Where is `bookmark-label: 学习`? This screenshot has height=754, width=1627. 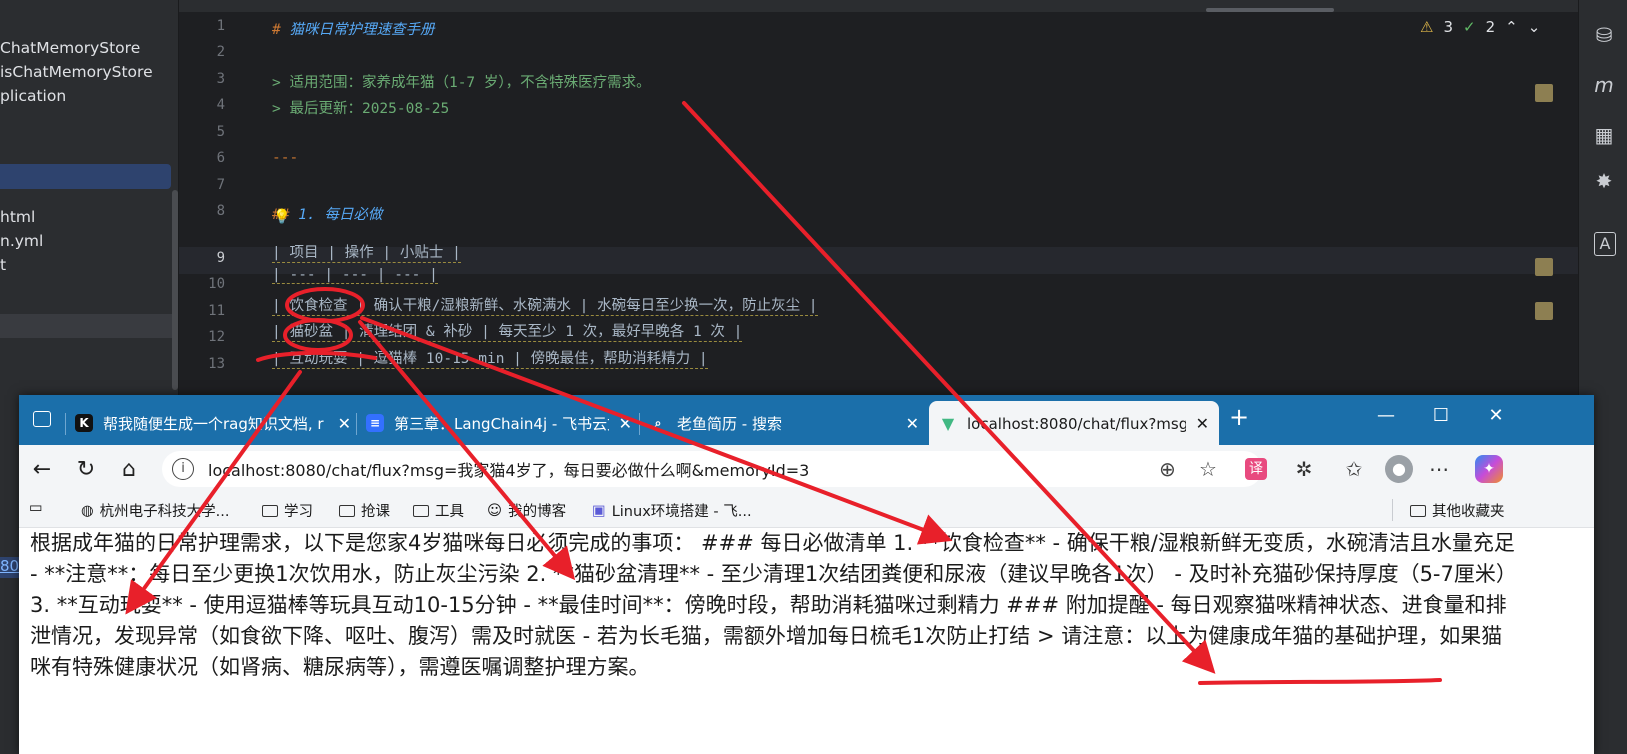 bookmark-label: 学习 is located at coordinates (298, 512).